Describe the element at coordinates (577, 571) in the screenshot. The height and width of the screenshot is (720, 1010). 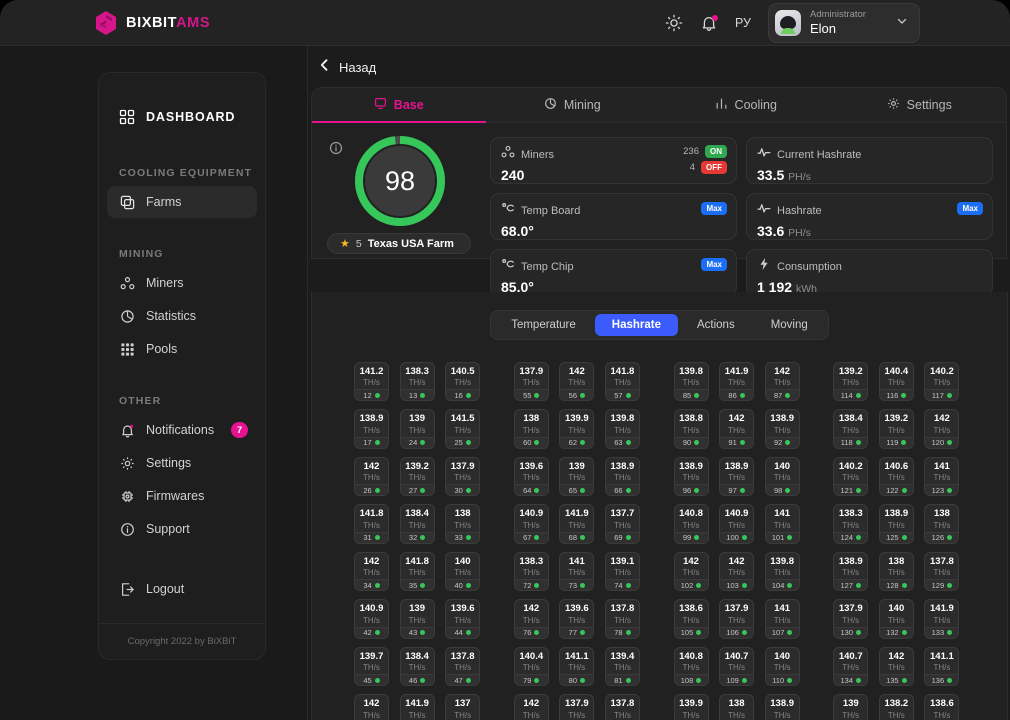
I see `miner-card: 141 TH/s 73` at that location.